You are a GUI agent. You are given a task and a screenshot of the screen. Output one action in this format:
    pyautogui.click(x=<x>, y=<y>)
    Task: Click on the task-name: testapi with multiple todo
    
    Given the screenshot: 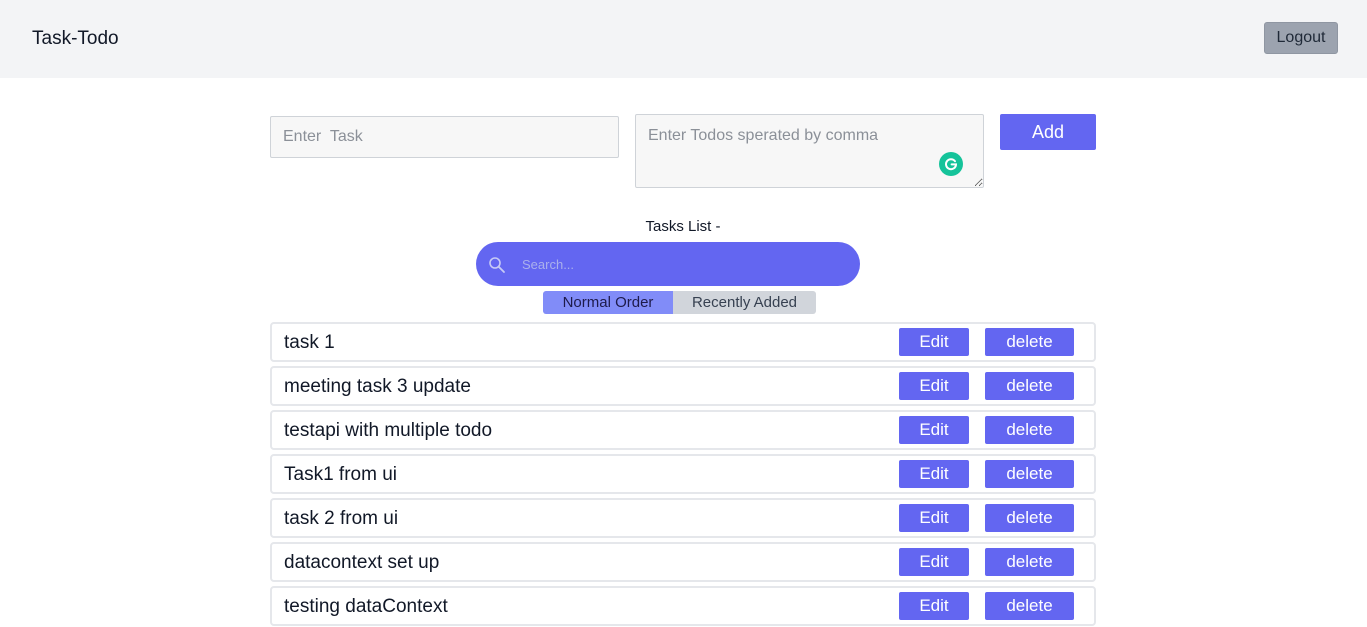 What is the action you would take?
    pyautogui.click(x=388, y=431)
    